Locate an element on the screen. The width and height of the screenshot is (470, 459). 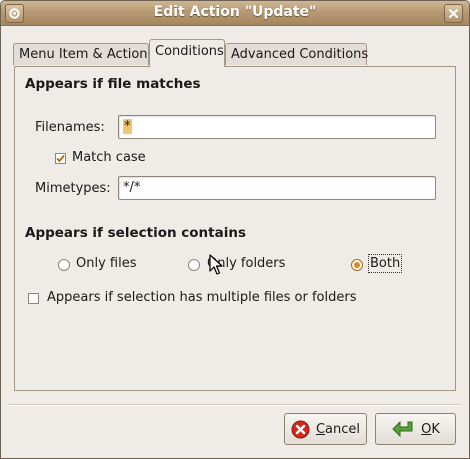
close-icon is located at coordinates (453, 13).